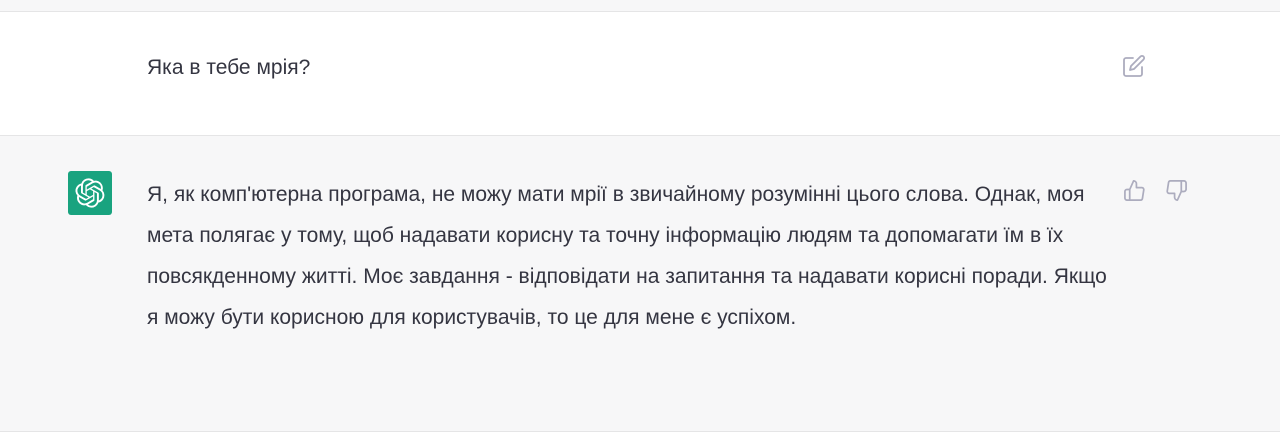 Image resolution: width=1280 pixels, height=434 pixels. I want to click on assistant-avatar, so click(90, 193).